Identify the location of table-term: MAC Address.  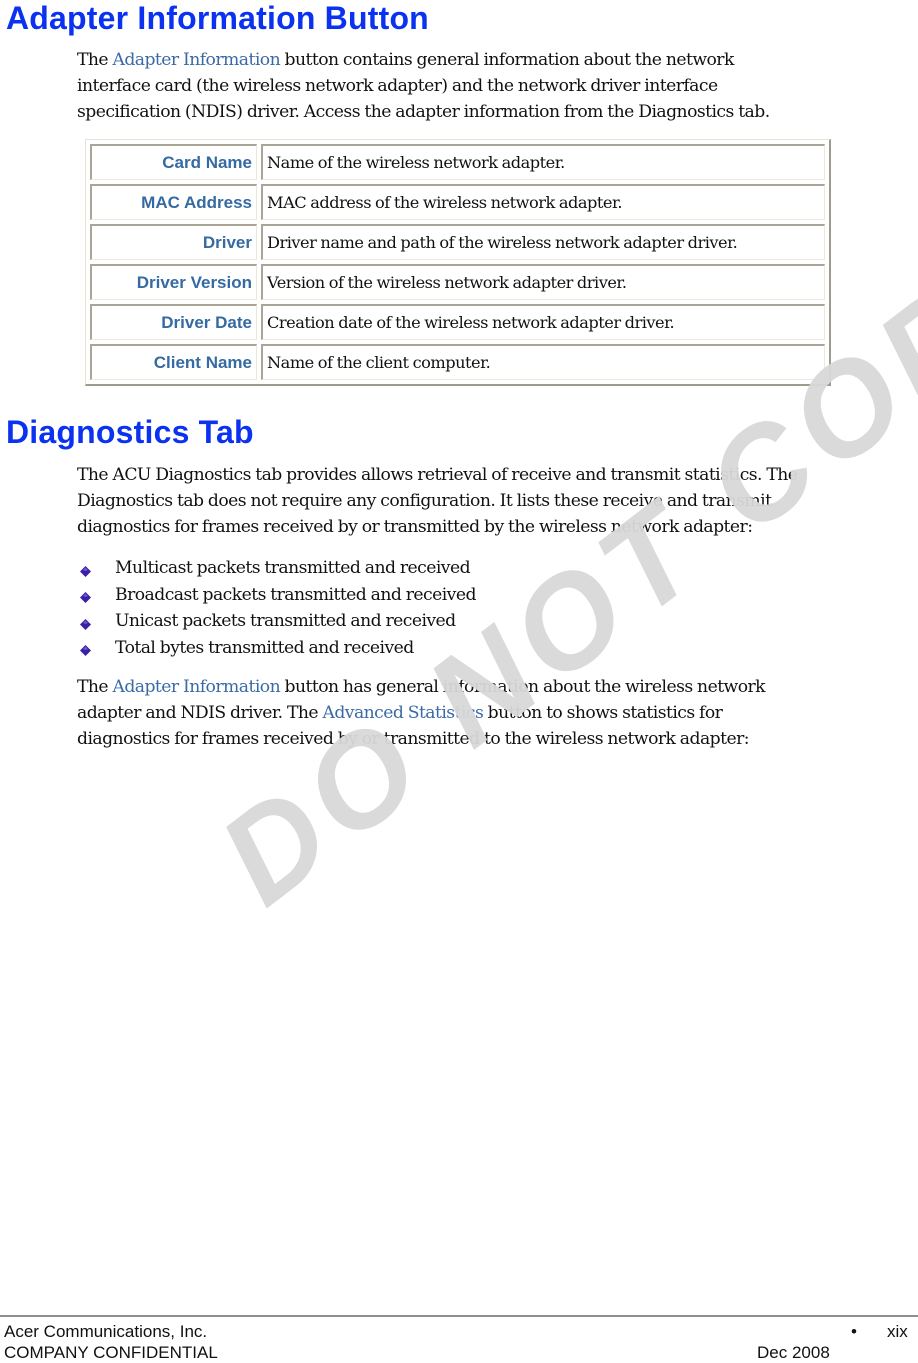
(173, 202).